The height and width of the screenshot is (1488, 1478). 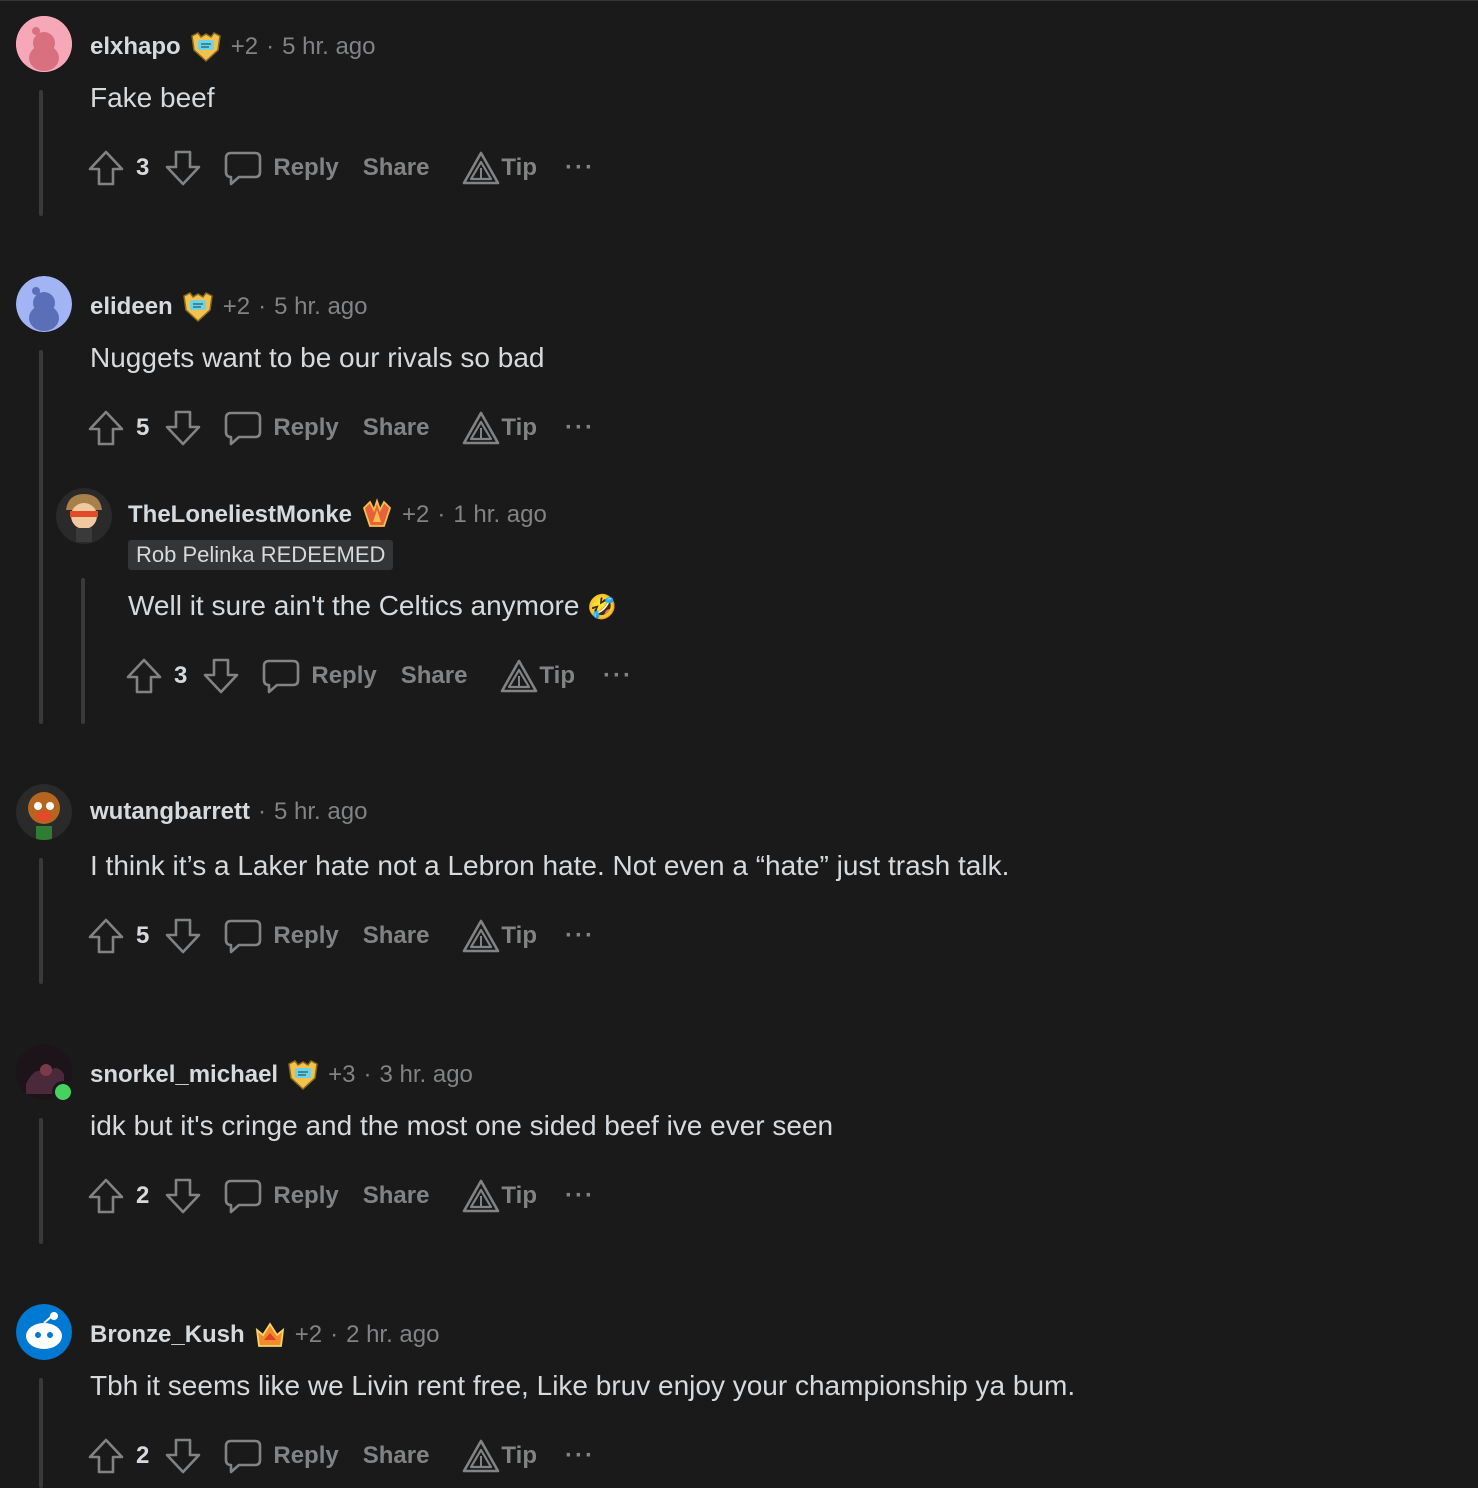 I want to click on timestamp: 1 hr. ago, so click(x=499, y=515).